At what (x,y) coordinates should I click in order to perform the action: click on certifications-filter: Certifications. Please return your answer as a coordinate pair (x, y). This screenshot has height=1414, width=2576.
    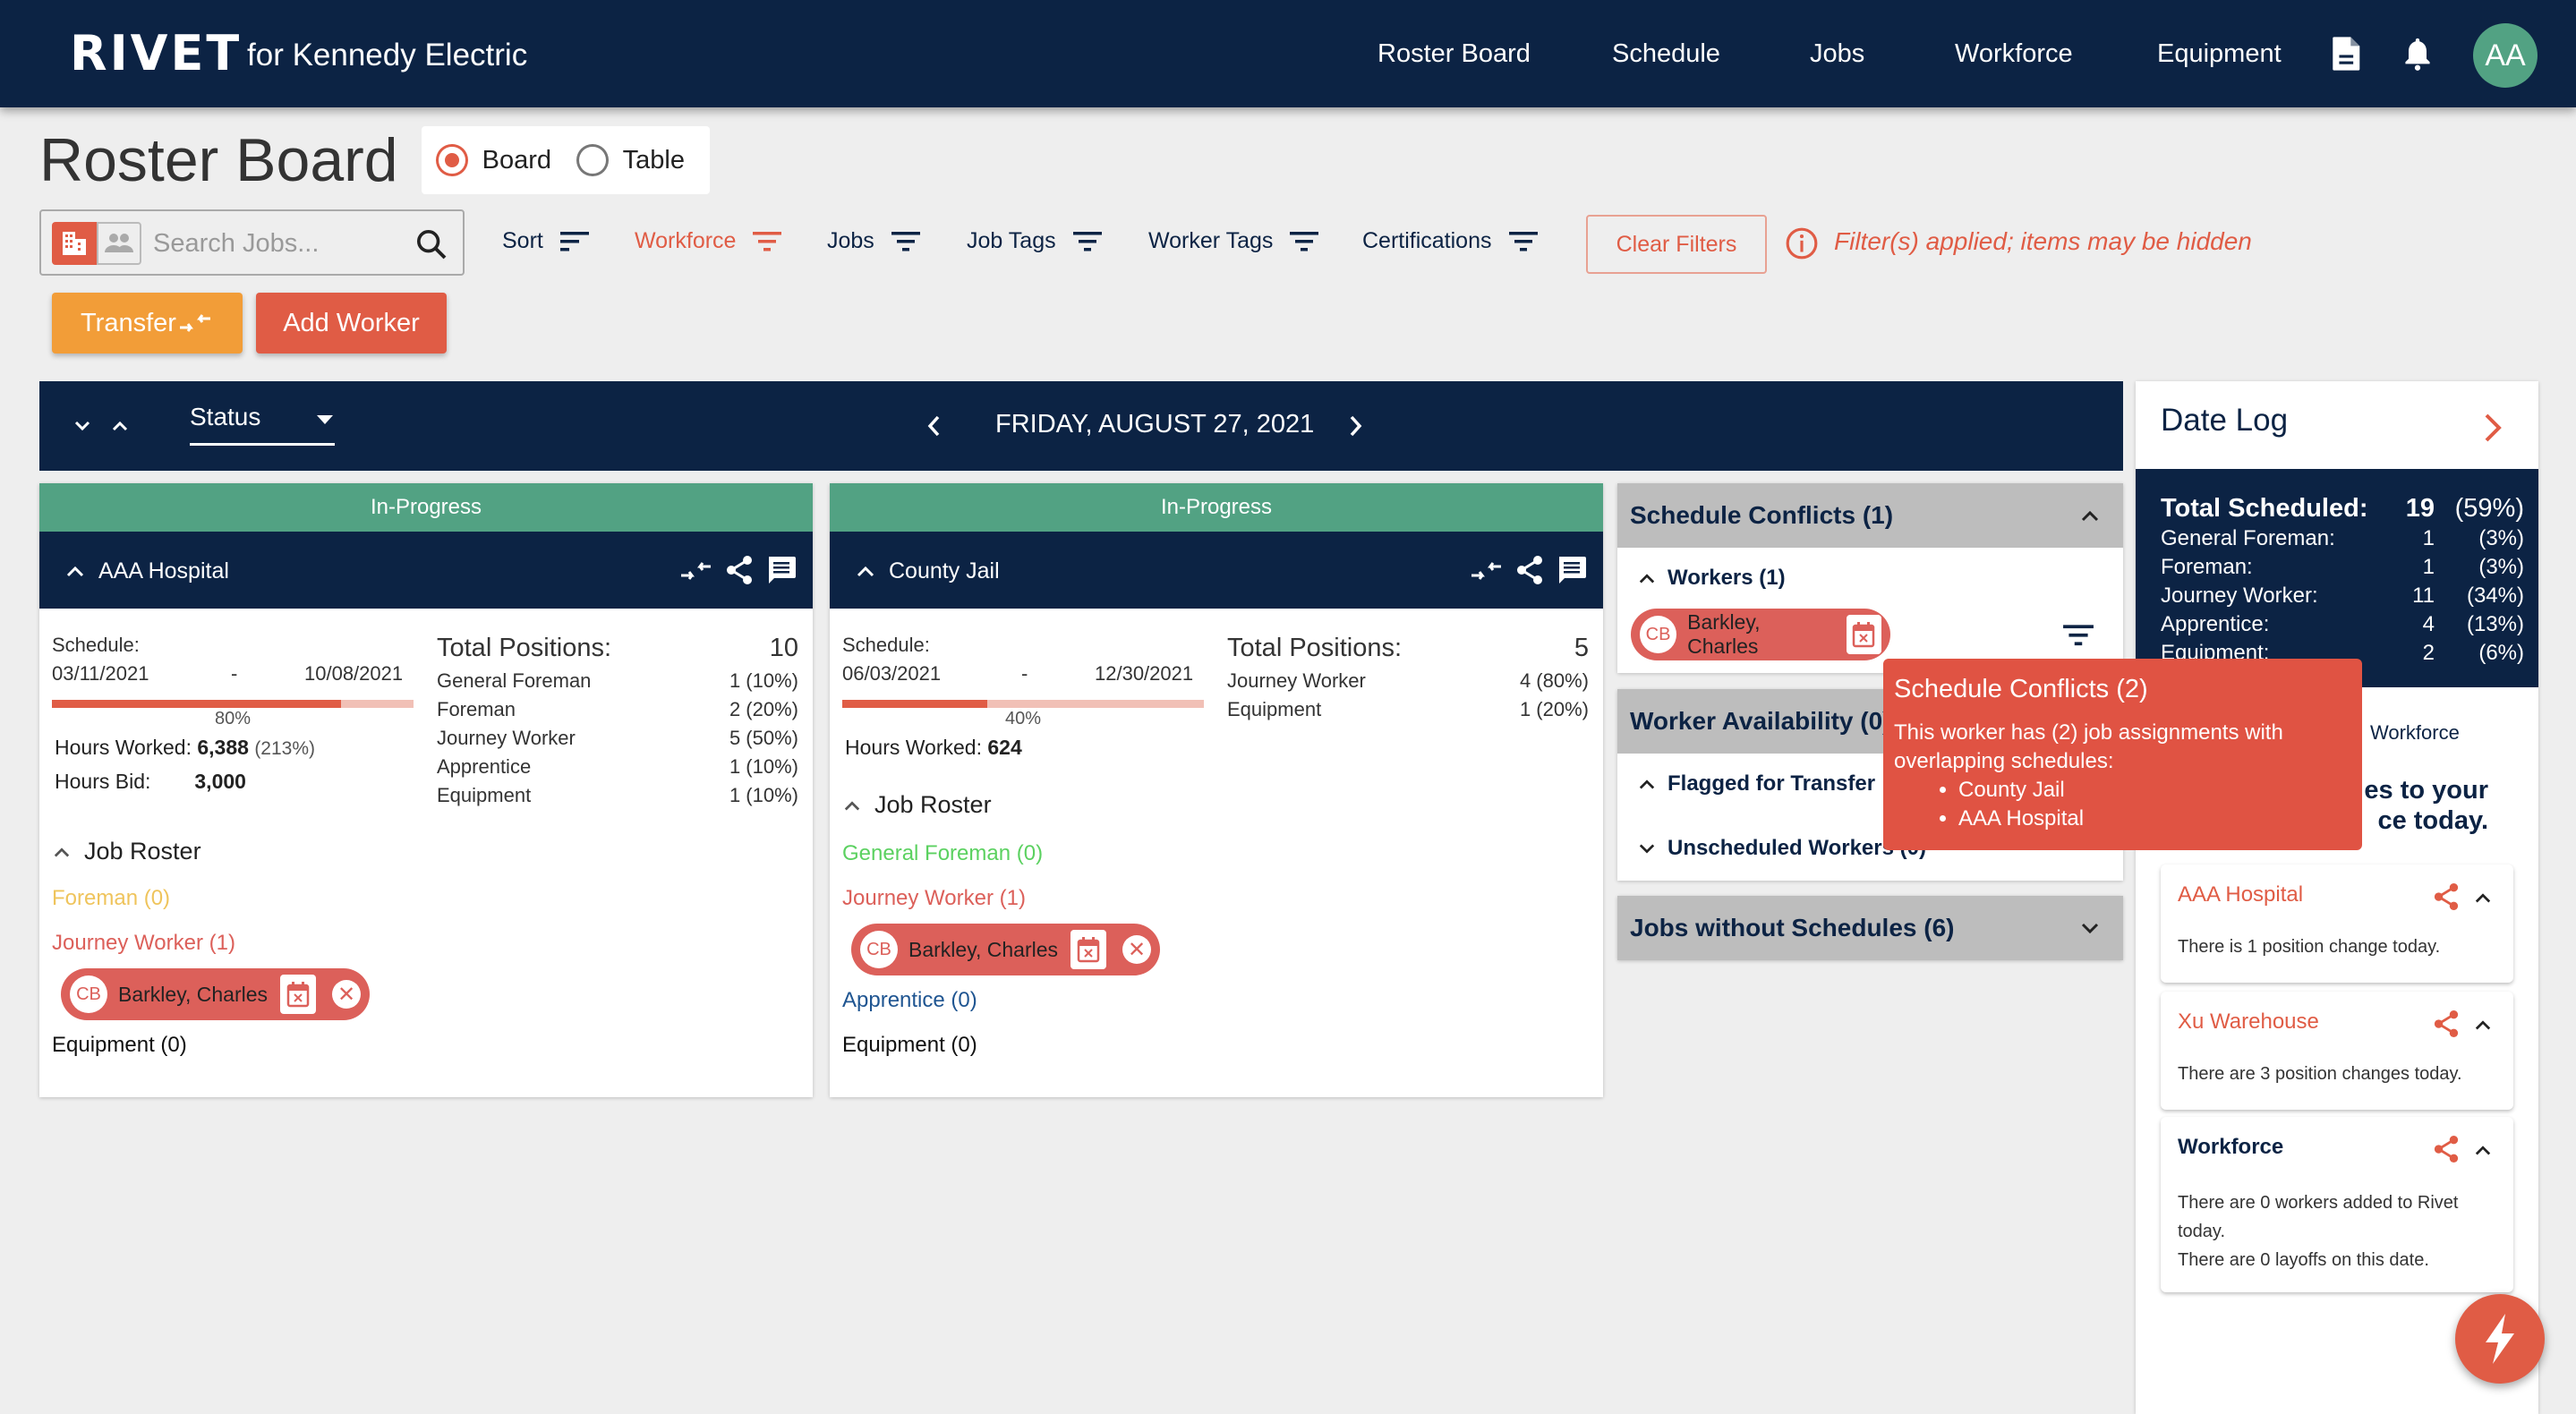
    Looking at the image, I should click on (1450, 241).